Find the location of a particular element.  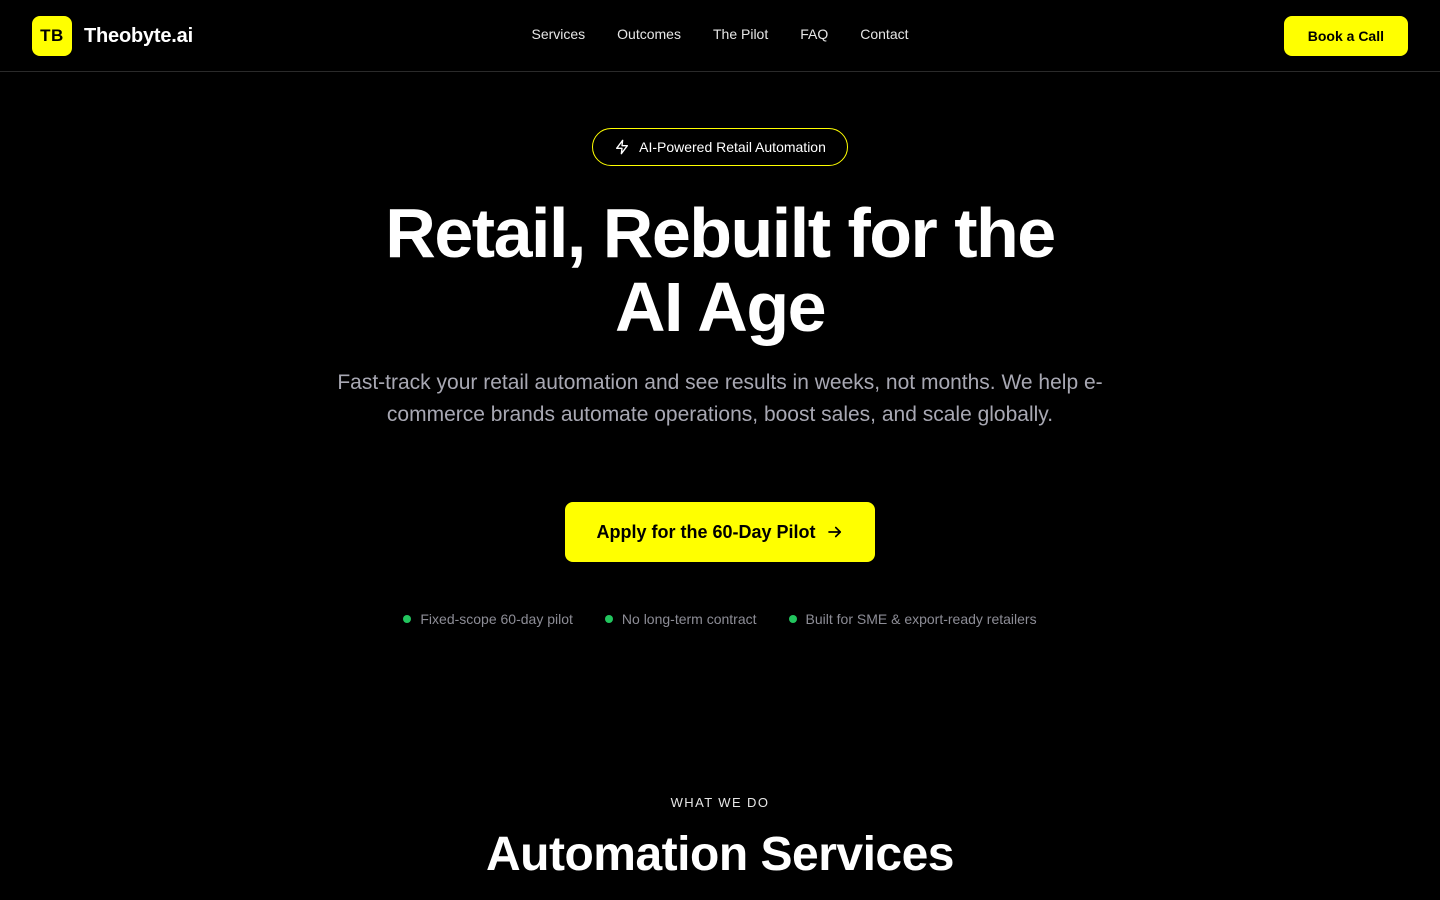

benefit-item: No long-term contract is located at coordinates (680, 619).